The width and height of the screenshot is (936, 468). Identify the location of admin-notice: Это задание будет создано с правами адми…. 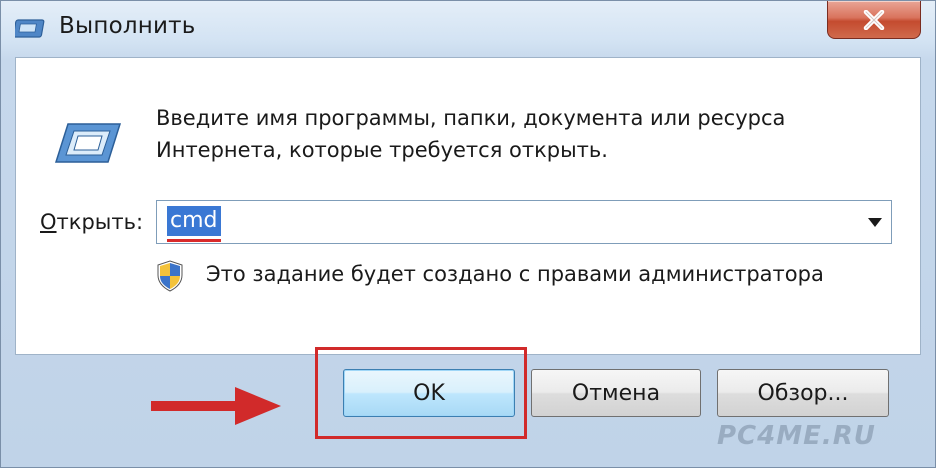
(515, 274).